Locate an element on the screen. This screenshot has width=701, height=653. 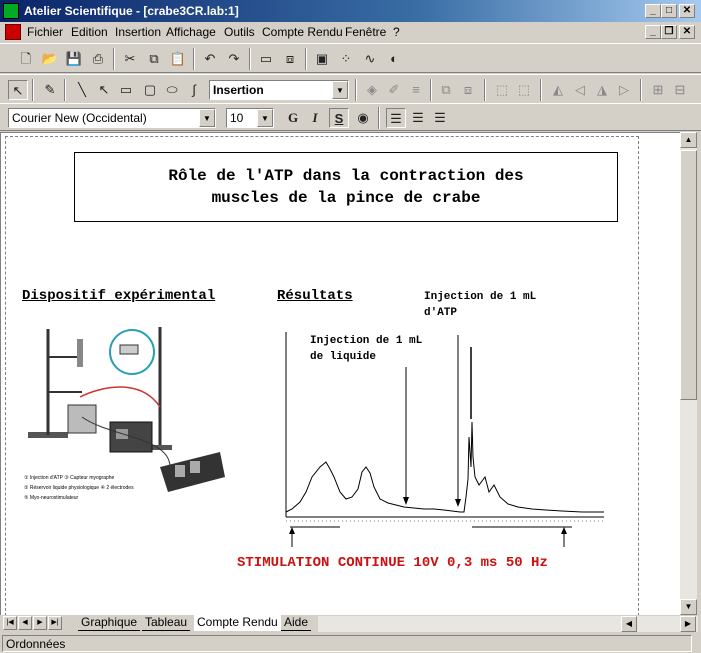
results-heading: Résultats is located at coordinates (315, 296).